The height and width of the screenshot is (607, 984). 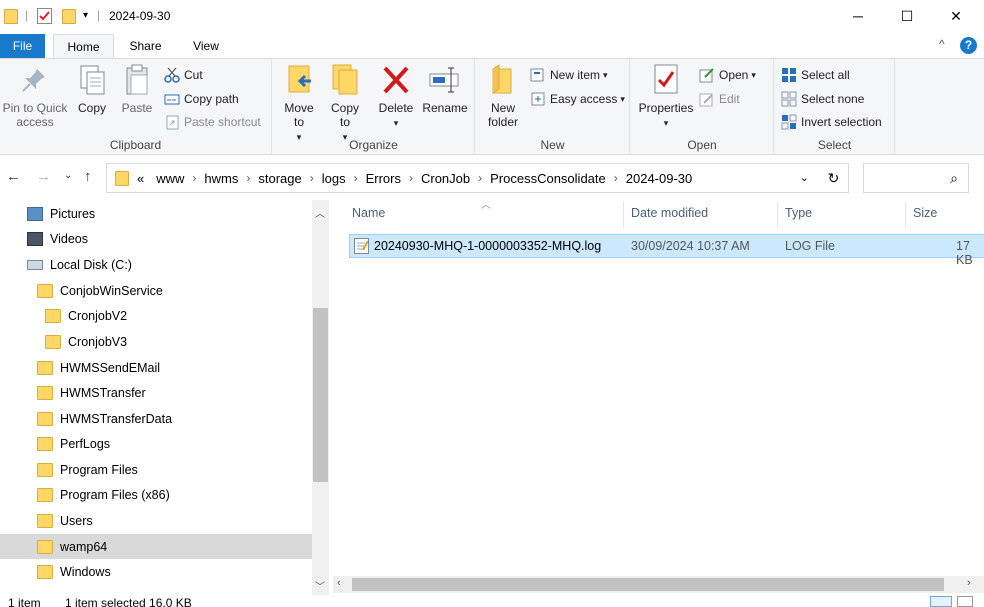 I want to click on status-bar: 1 item 1 item selected 16.0 KB, so click(x=492, y=601).